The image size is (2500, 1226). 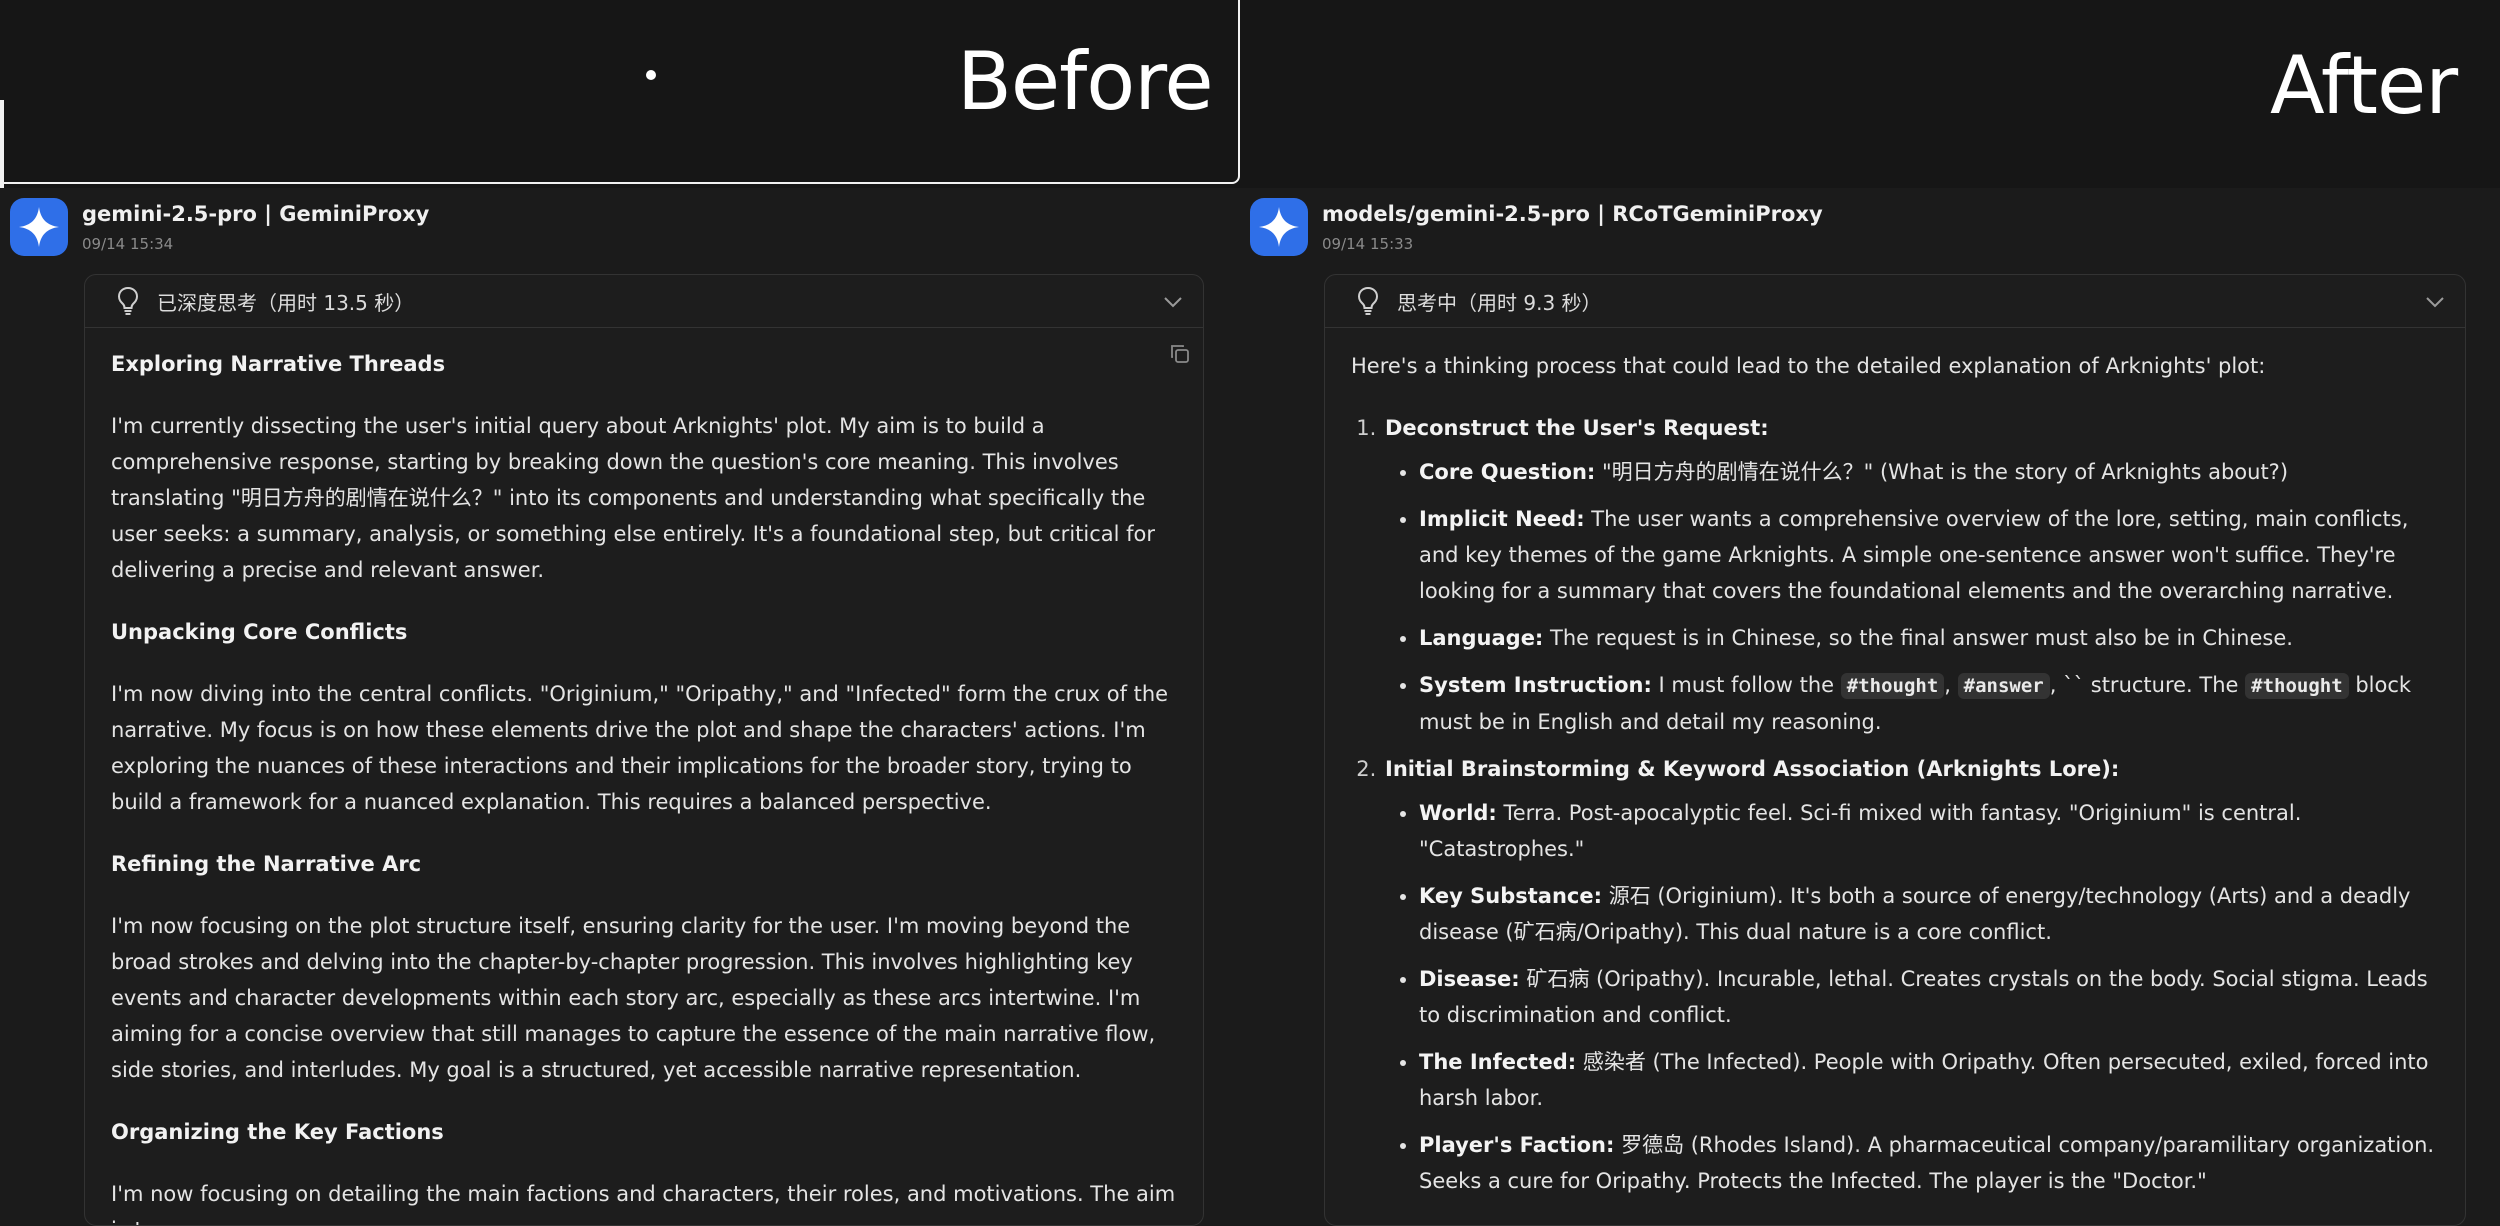 I want to click on item-label: The Infected:, so click(x=1498, y=1062).